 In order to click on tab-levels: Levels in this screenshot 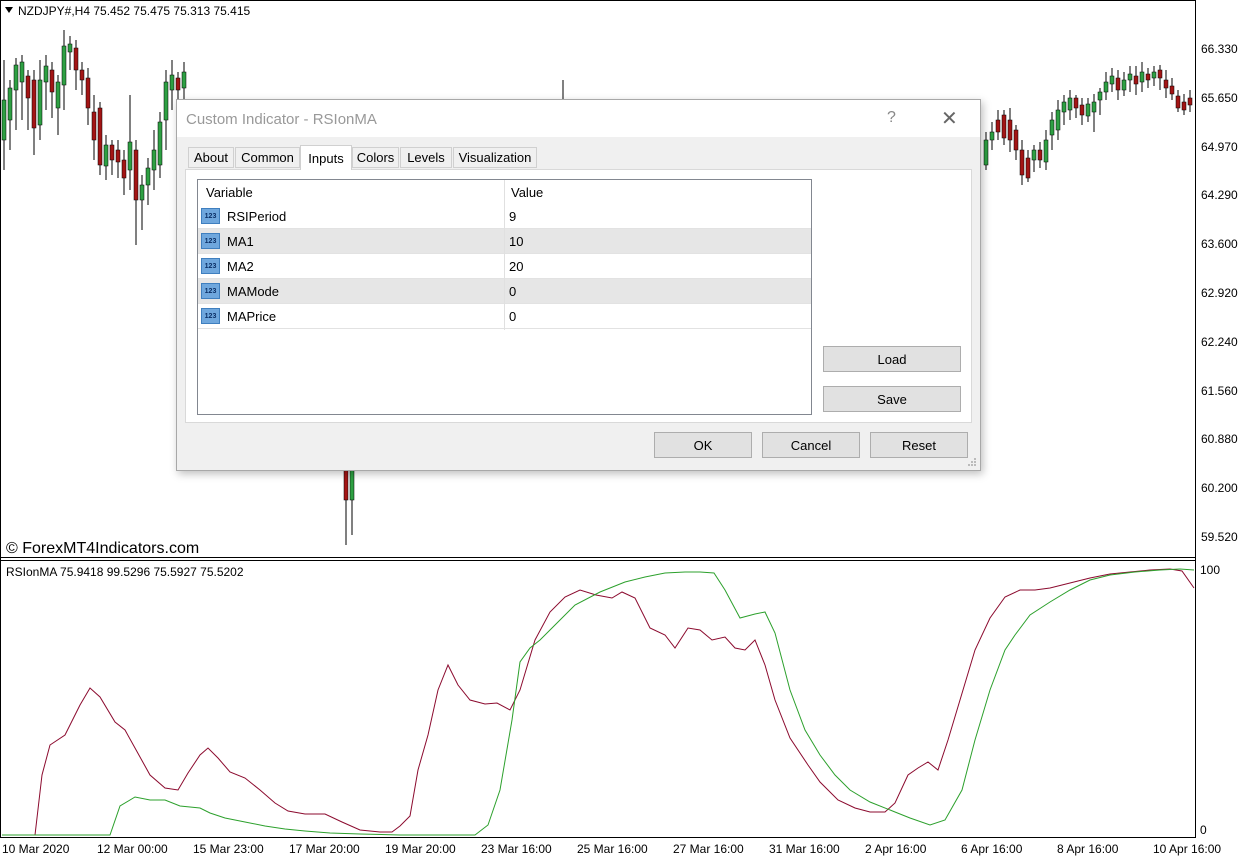, I will do `click(426, 157)`.